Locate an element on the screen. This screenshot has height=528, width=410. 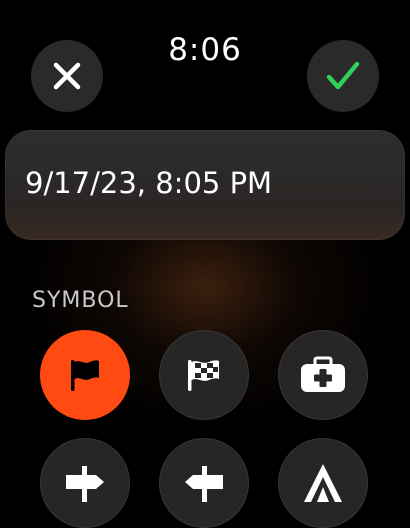
confirm-button is located at coordinates (343, 76).